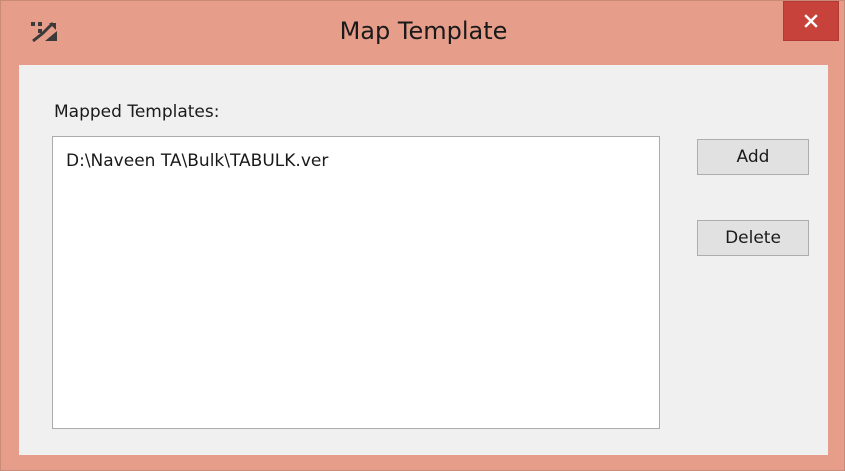  What do you see at coordinates (753, 238) in the screenshot?
I see `delete-button: Delete` at bounding box center [753, 238].